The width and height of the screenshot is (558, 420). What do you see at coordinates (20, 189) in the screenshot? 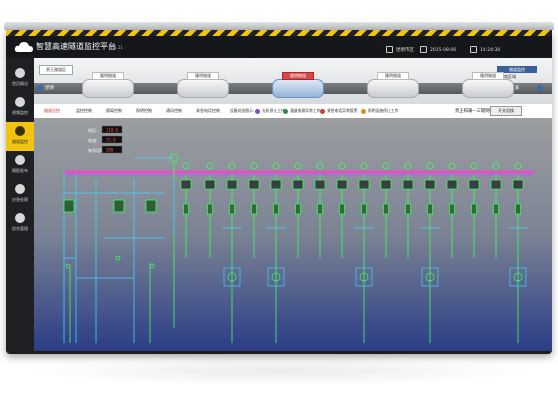
I see `alert-icon` at bounding box center [20, 189].